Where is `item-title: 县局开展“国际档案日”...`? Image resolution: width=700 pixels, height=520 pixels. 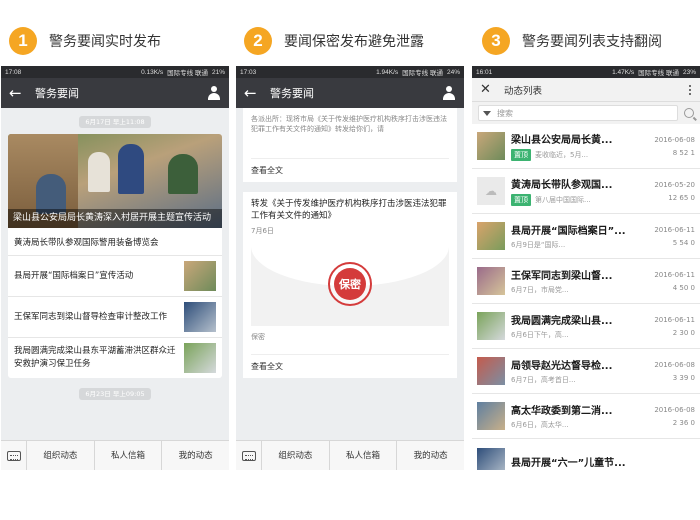 item-title: 县局开展“国际档案日”... is located at coordinates (568, 231).